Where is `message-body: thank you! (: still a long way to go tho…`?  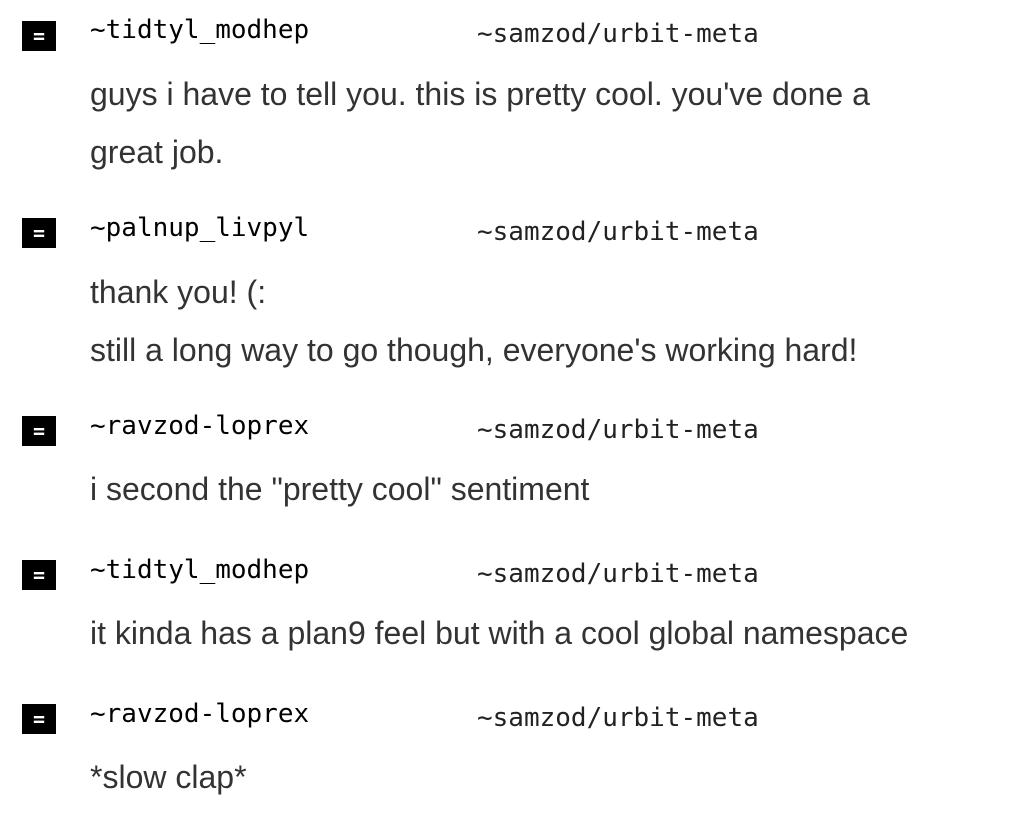 message-body: thank you! (: still a long way to go tho… is located at coordinates (550, 321).